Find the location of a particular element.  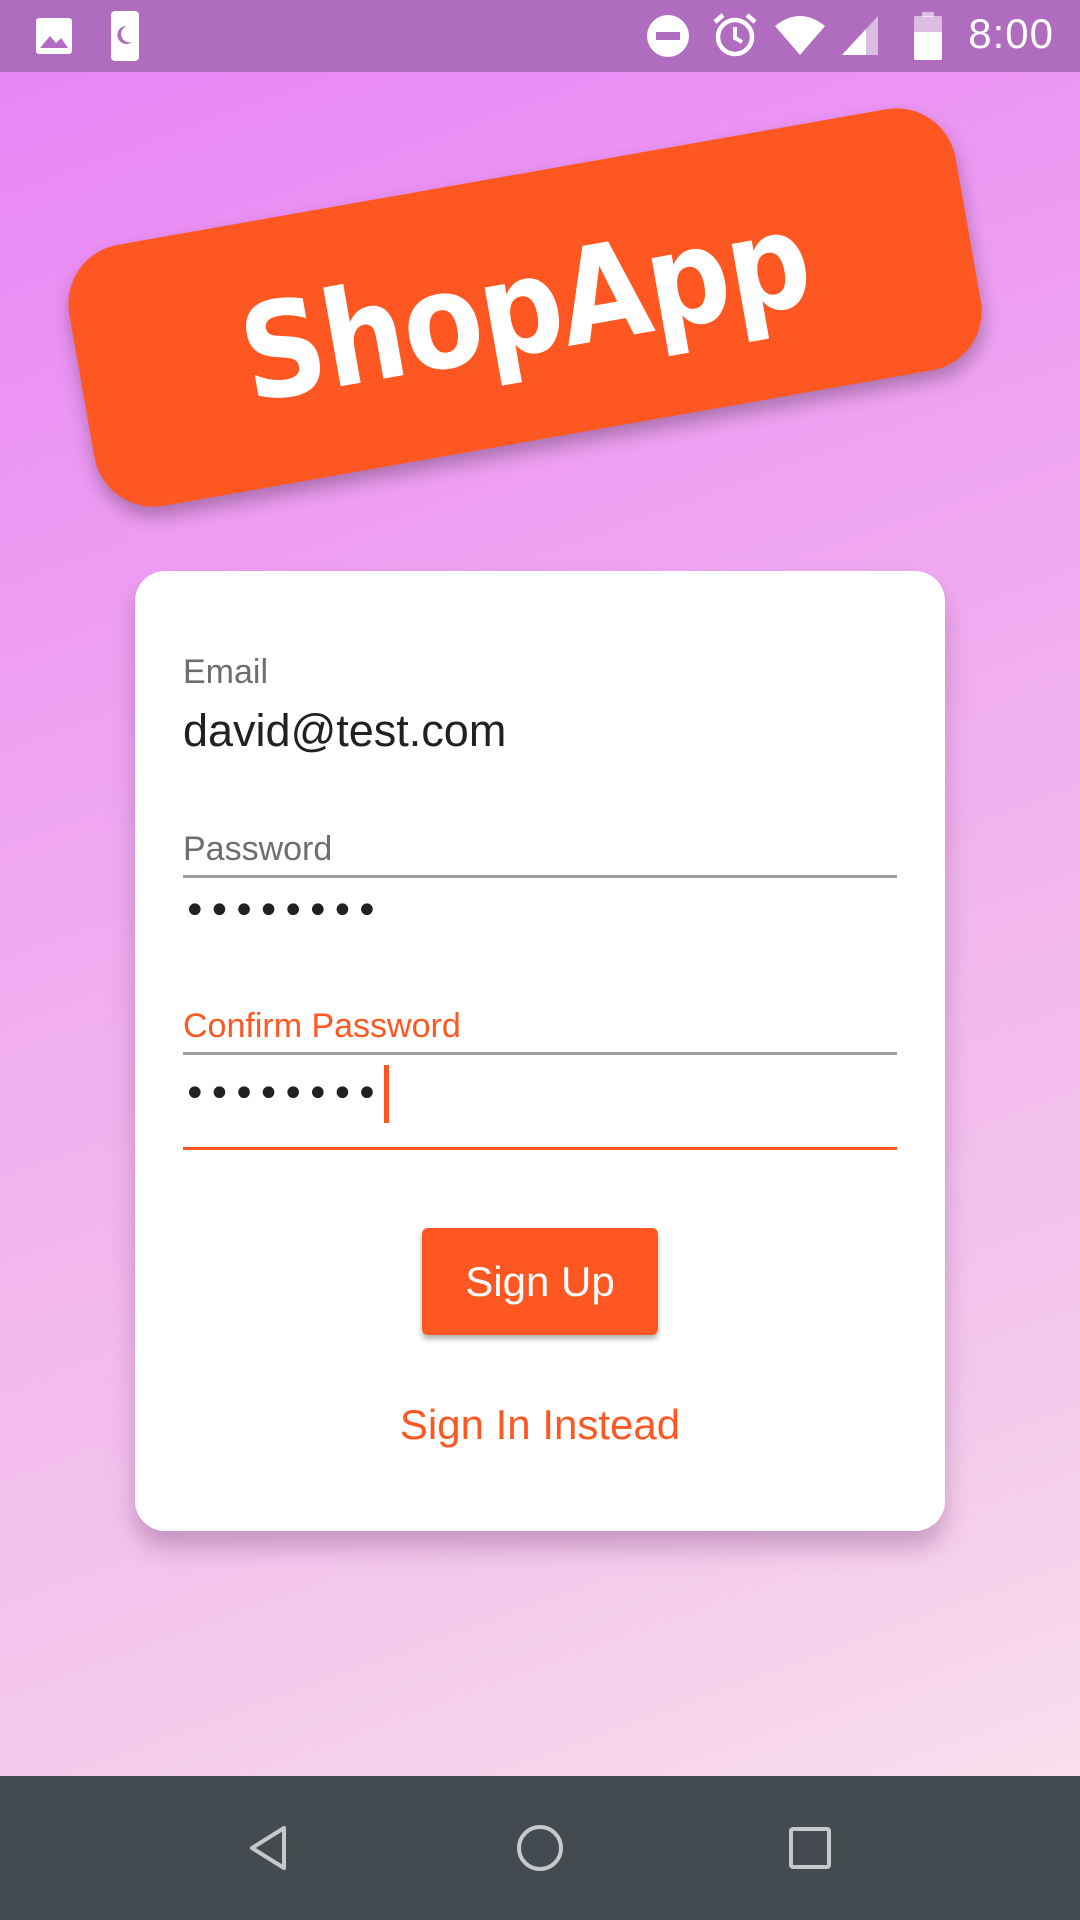

sign-up-button: Sign Up is located at coordinates (540, 1281).